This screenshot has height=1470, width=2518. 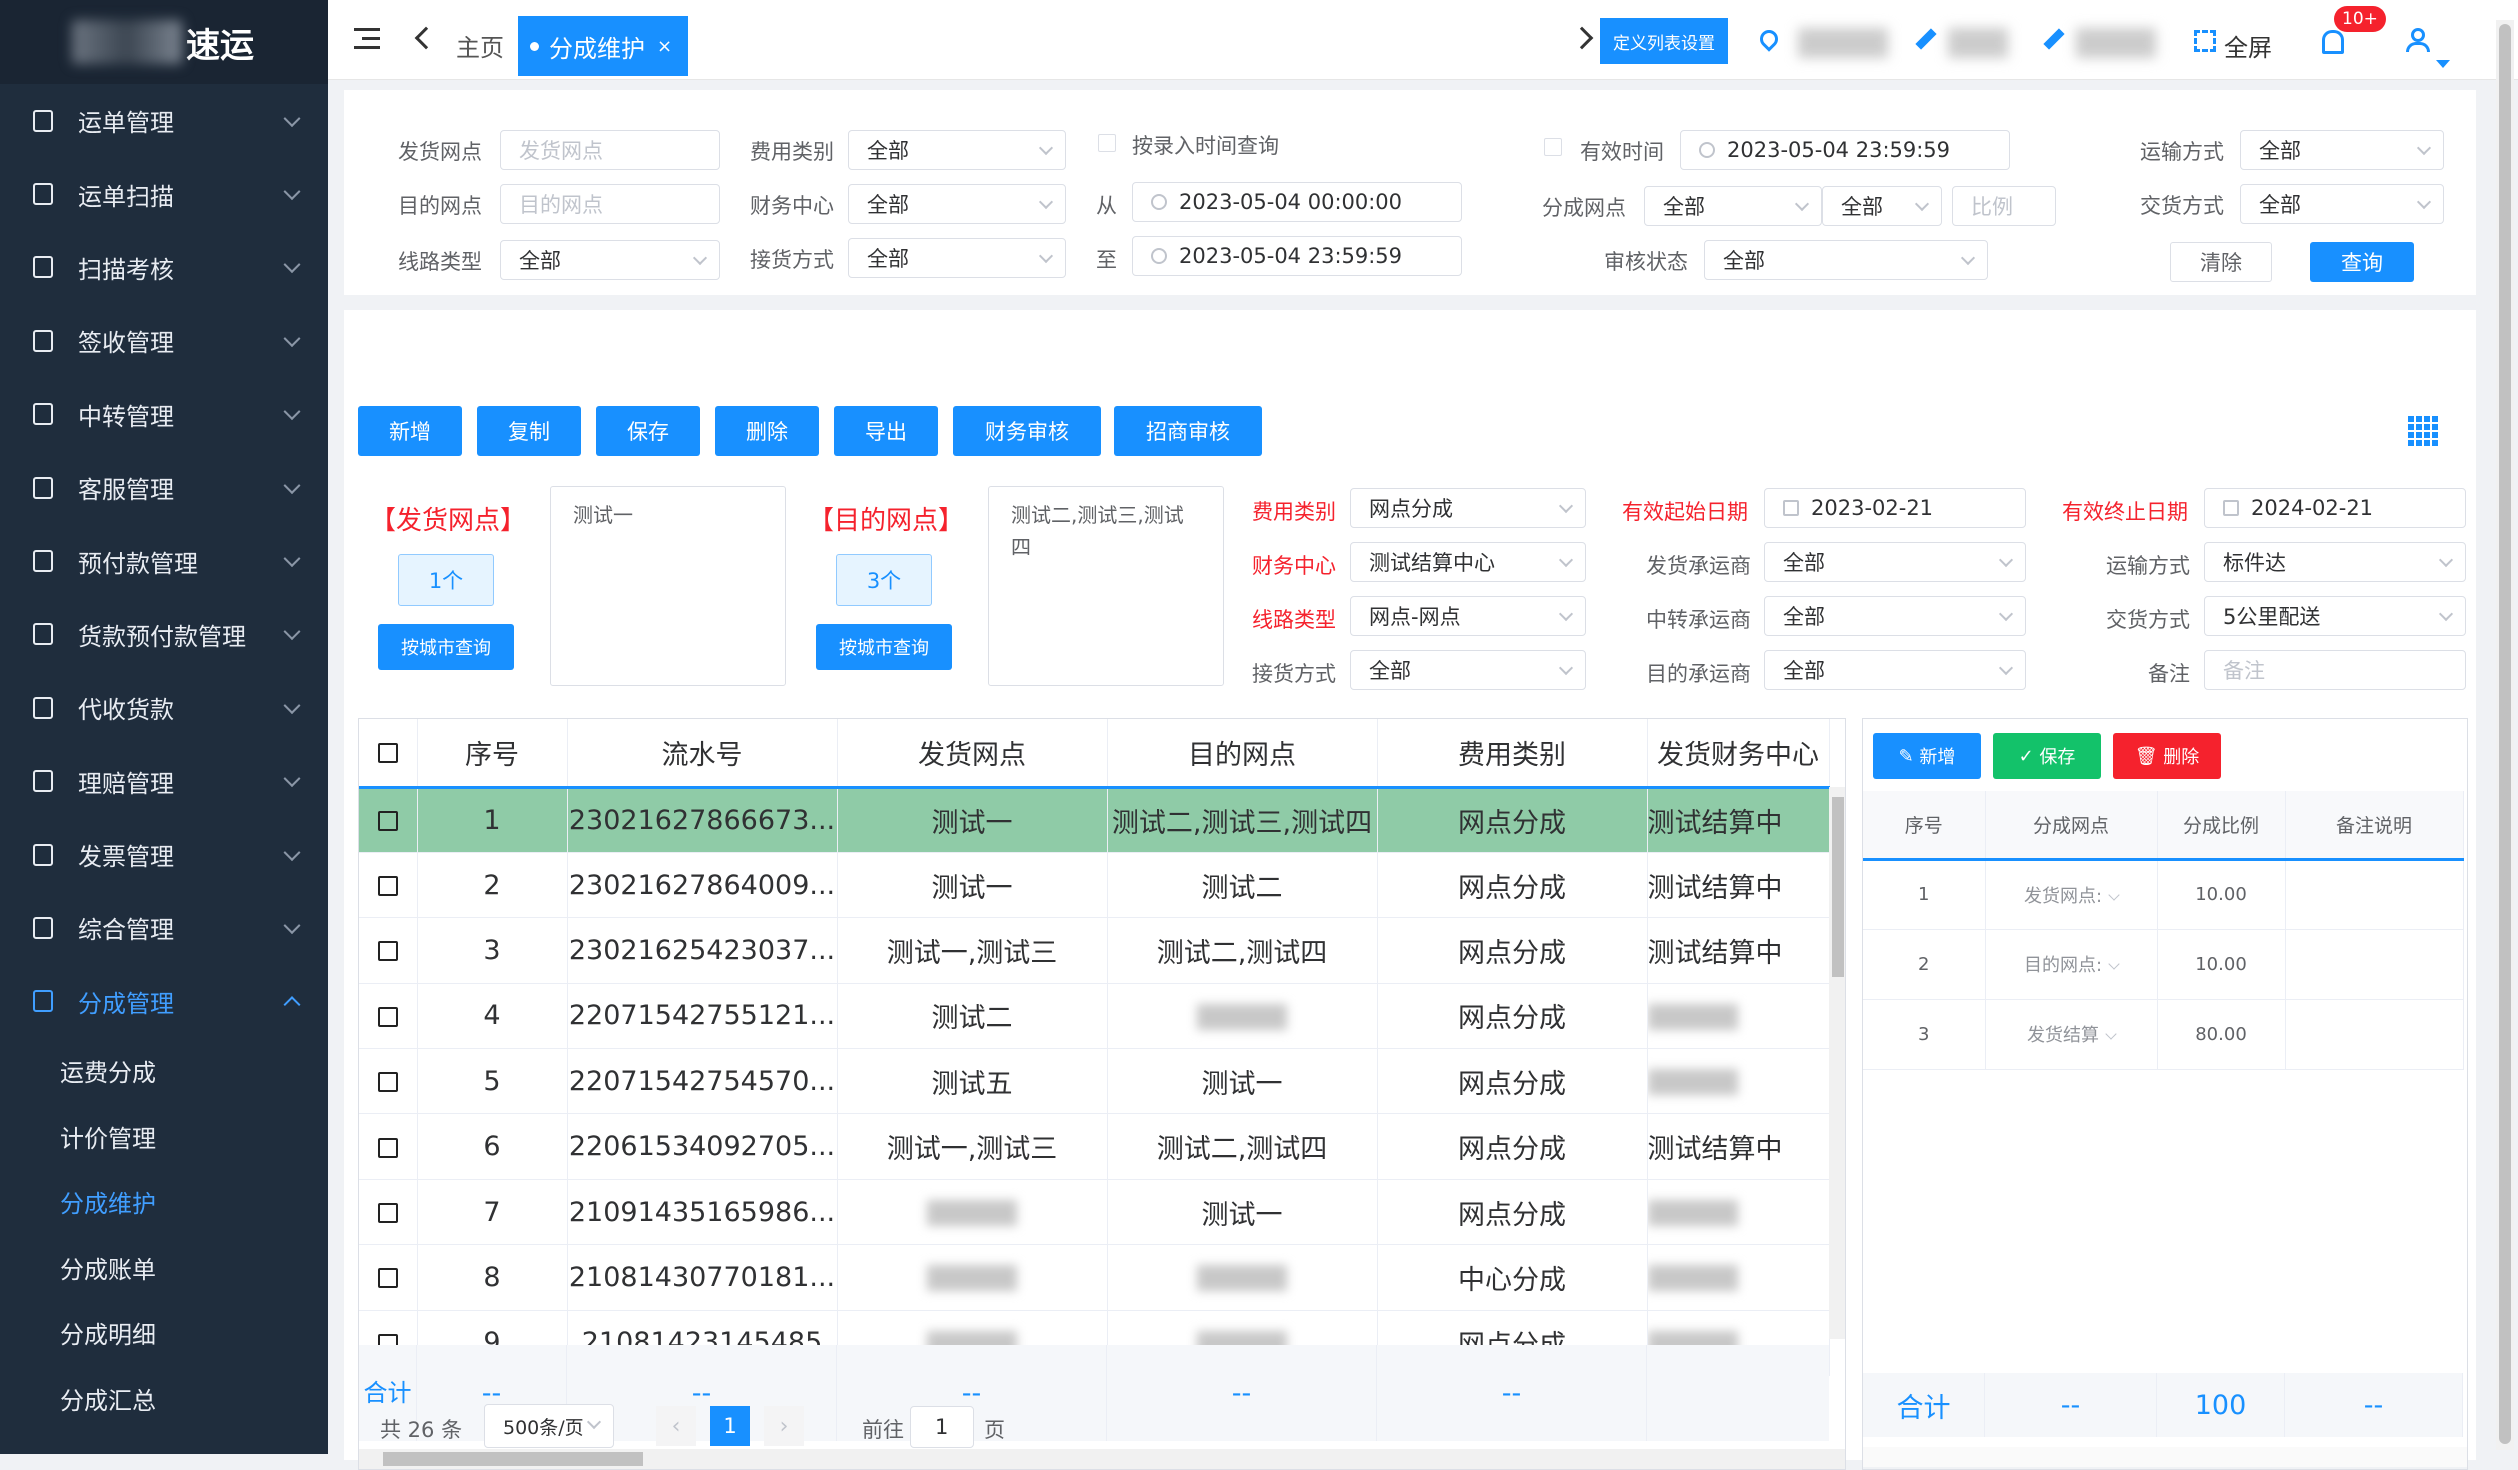 I want to click on sidebar-item: 预付款管理, so click(x=164, y=560).